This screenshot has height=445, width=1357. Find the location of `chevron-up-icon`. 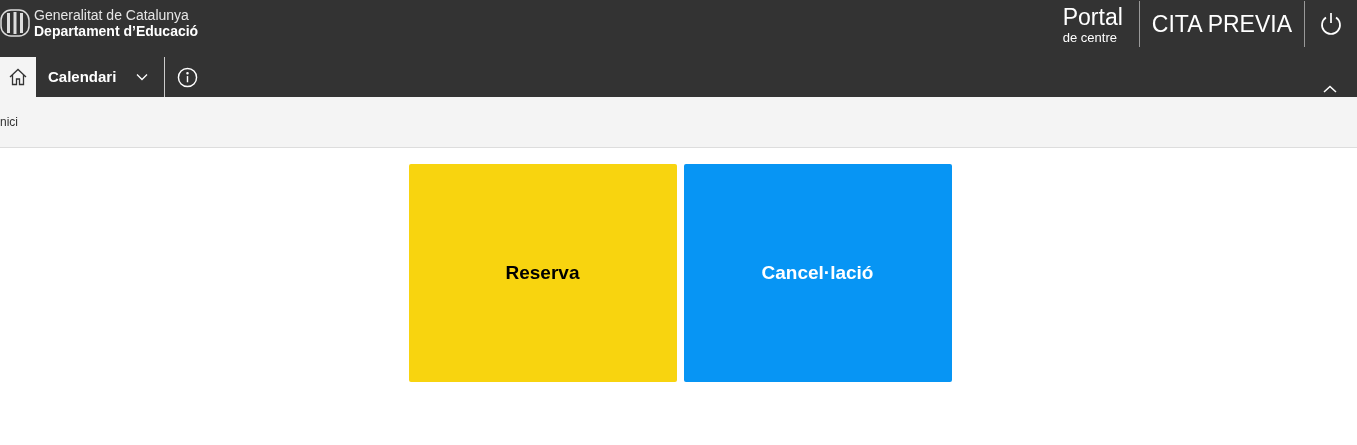

chevron-up-icon is located at coordinates (1330, 89).